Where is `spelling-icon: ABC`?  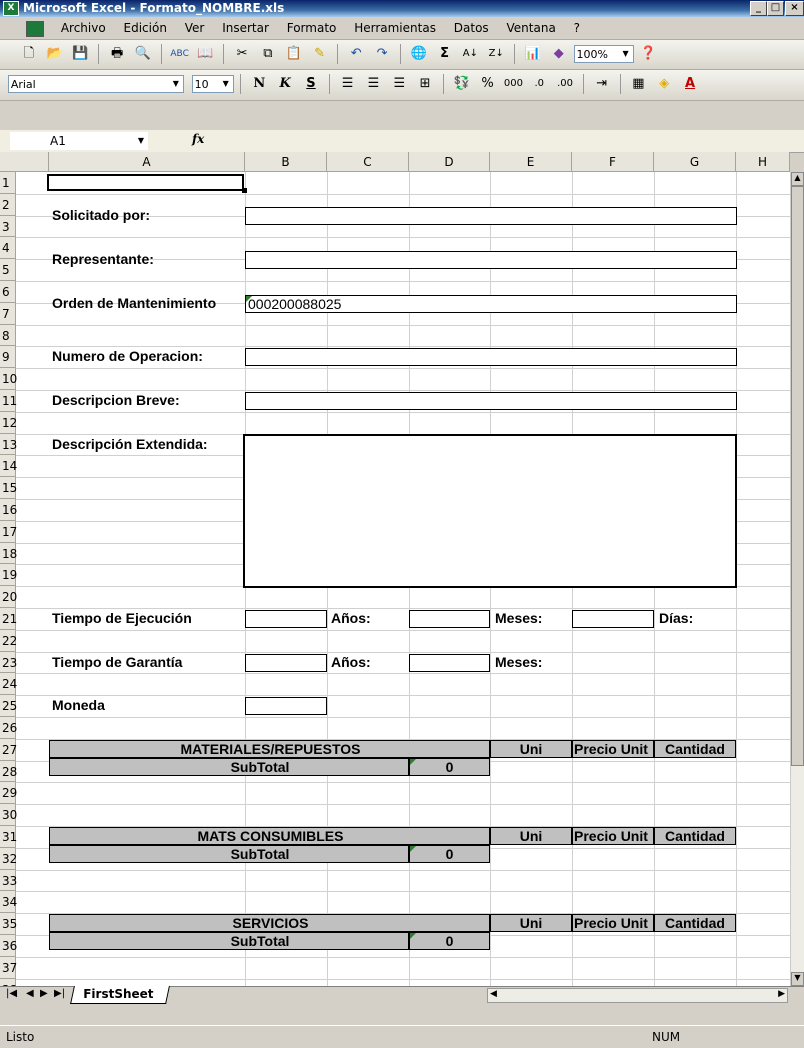
spelling-icon: ABC is located at coordinates (180, 54).